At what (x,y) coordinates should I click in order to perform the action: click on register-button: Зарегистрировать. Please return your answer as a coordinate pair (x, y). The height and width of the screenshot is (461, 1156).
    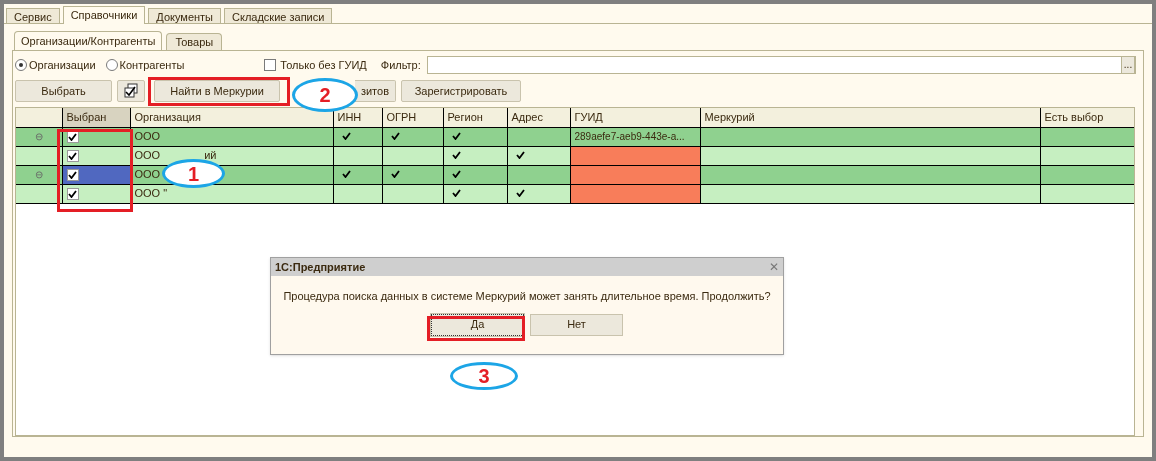
    Looking at the image, I should click on (461, 91).